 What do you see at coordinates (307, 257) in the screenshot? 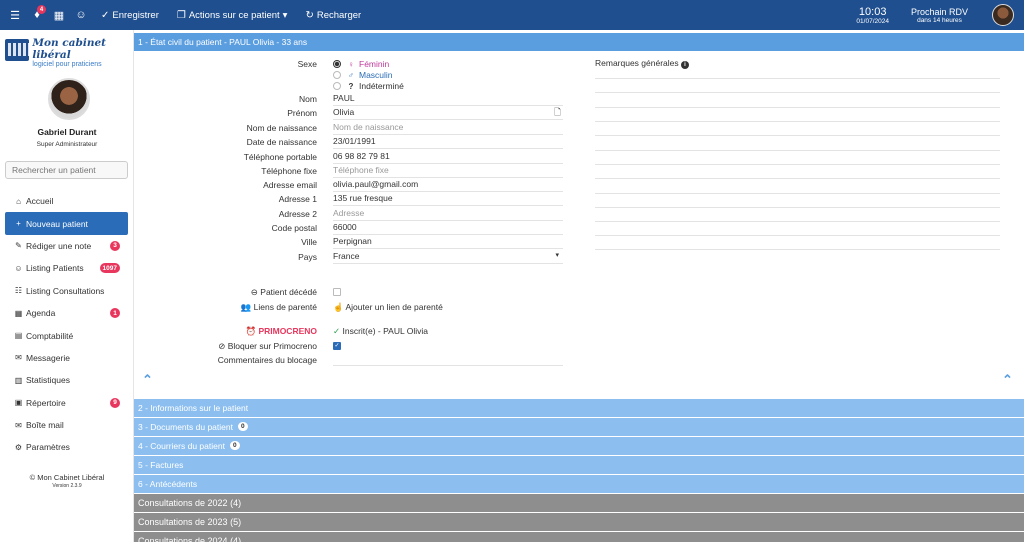
I see `pays-label: Pays` at bounding box center [307, 257].